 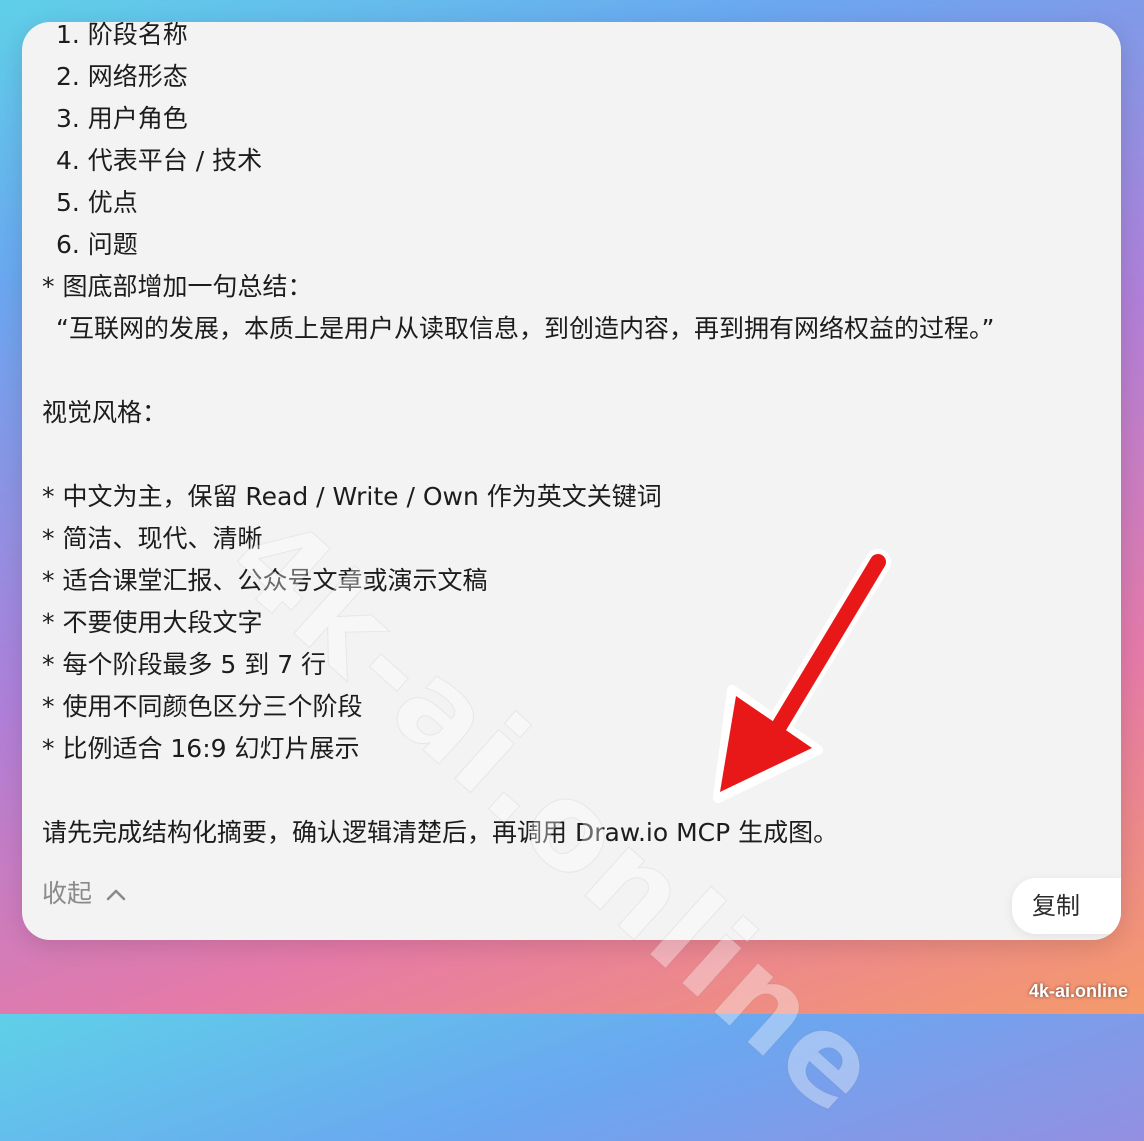 I want to click on copy-button: 复制, so click(x=1066, y=906).